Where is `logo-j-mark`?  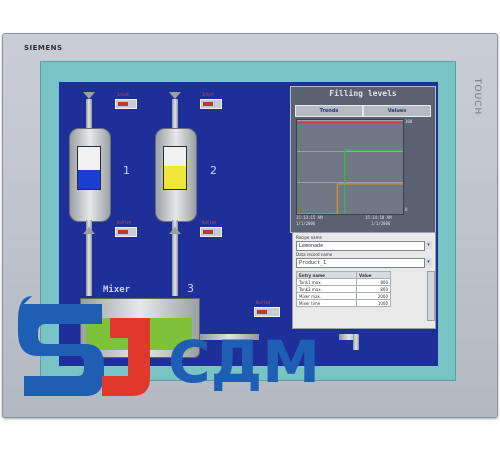 logo-j-mark is located at coordinates (126, 357).